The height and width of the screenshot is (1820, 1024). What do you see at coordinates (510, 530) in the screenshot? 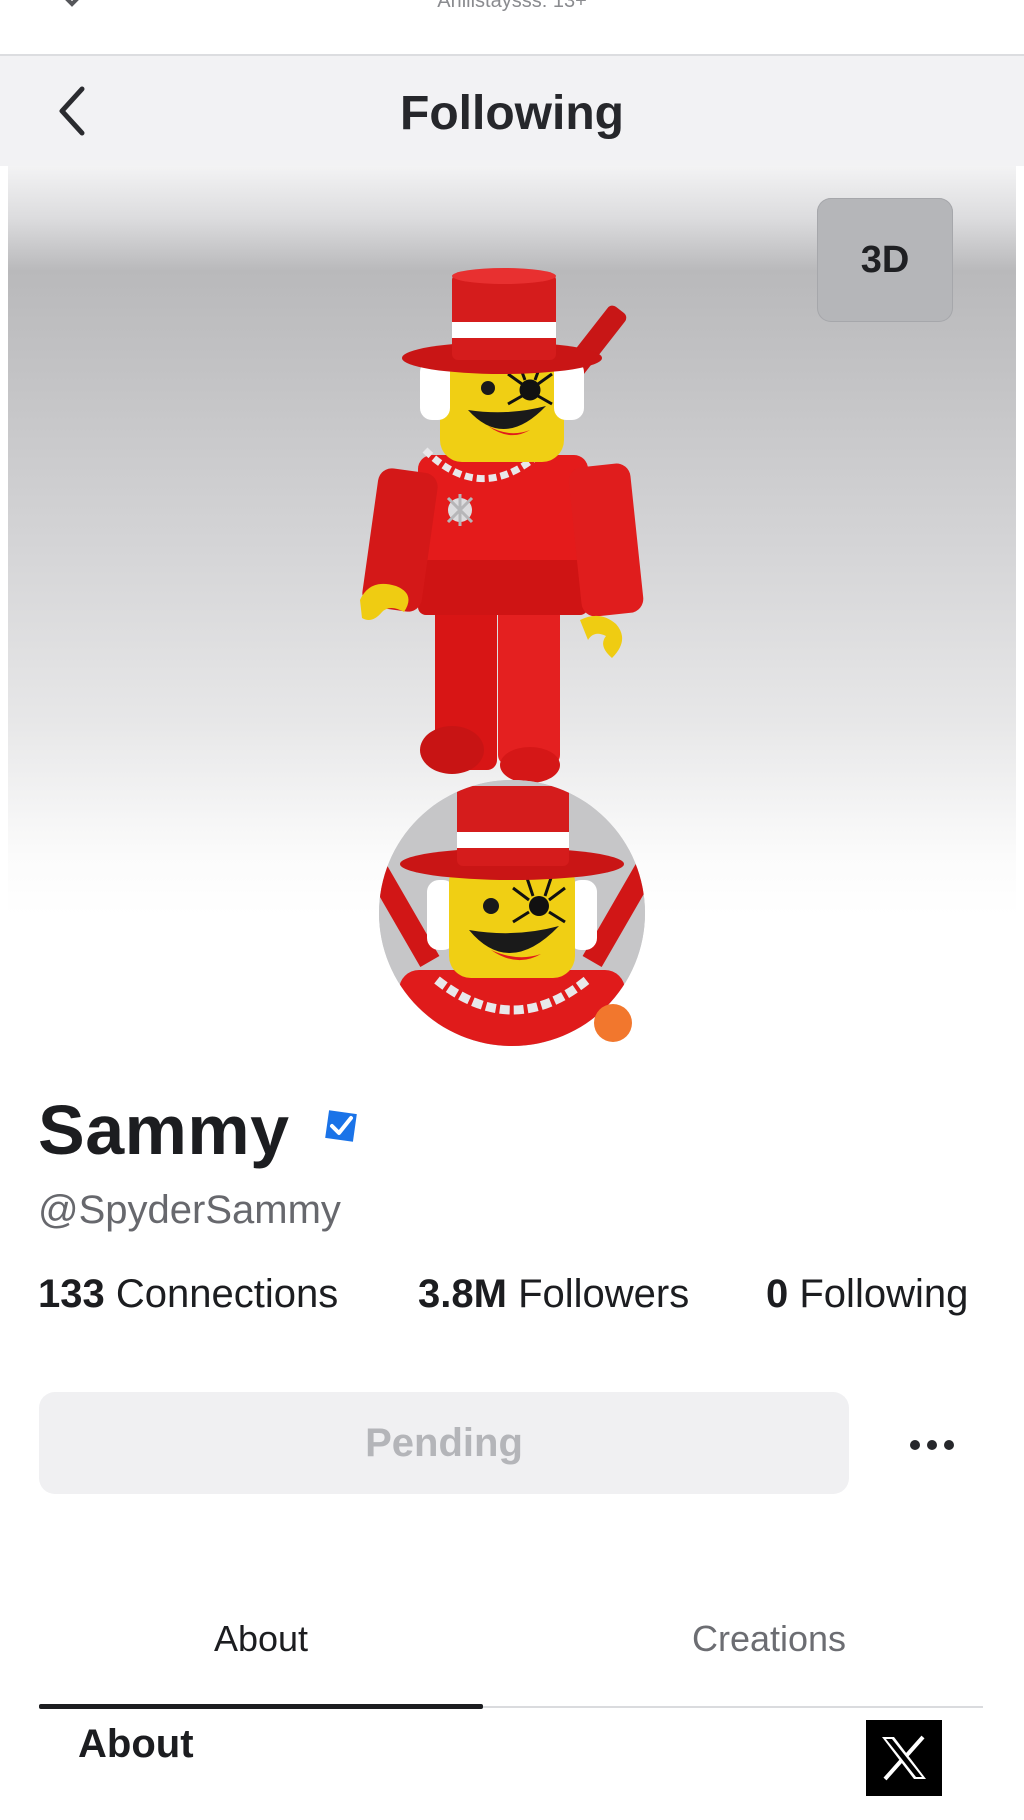
I see `avatar-figure` at bounding box center [510, 530].